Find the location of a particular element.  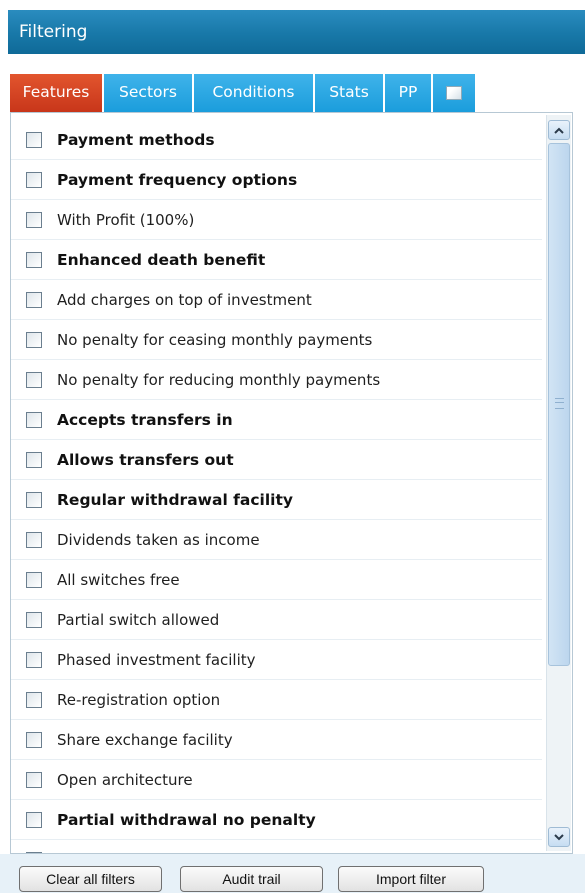

feature-label: Payment frequency options is located at coordinates (177, 179).